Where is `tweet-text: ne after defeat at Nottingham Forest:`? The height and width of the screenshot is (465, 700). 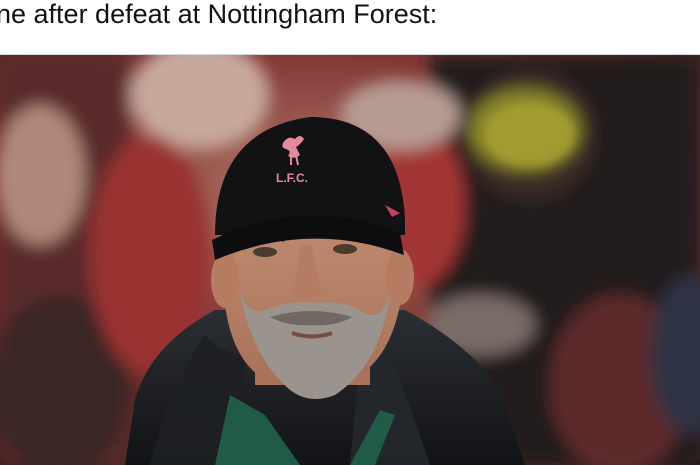
tweet-text: ne after defeat at Nottingham Forest: is located at coordinates (350, 27).